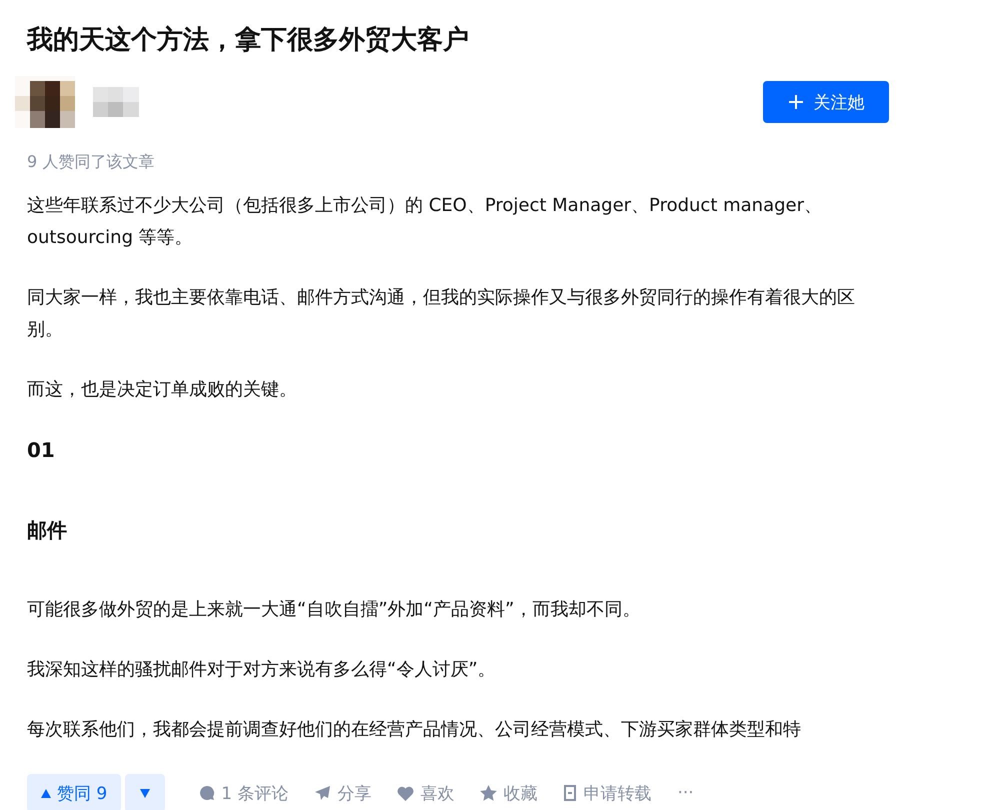 This screenshot has width=989, height=810. Describe the element at coordinates (207, 793) in the screenshot. I see `speech-bubble-icon` at that location.